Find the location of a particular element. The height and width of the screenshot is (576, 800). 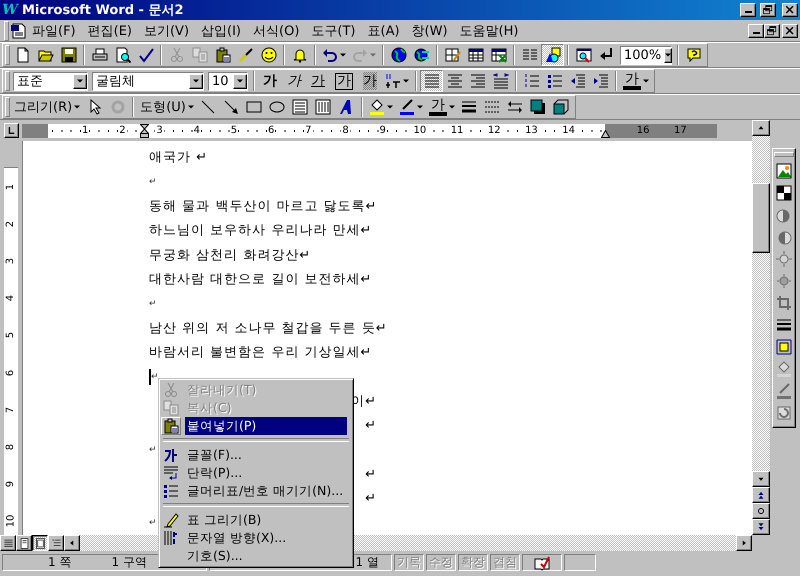

ruler-number: 13 is located at coordinates (531, 130).